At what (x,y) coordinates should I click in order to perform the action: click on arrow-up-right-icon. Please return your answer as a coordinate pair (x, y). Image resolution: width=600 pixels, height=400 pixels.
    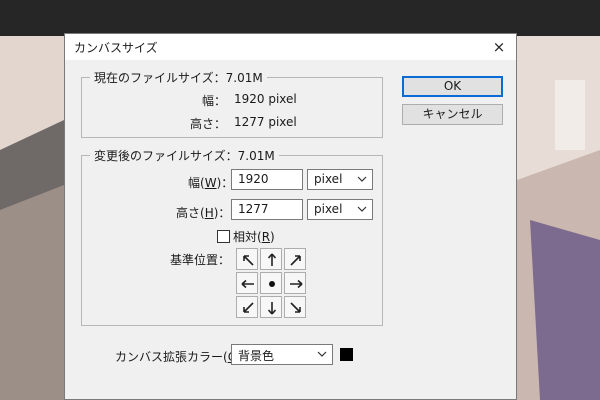
    Looking at the image, I should click on (295, 260).